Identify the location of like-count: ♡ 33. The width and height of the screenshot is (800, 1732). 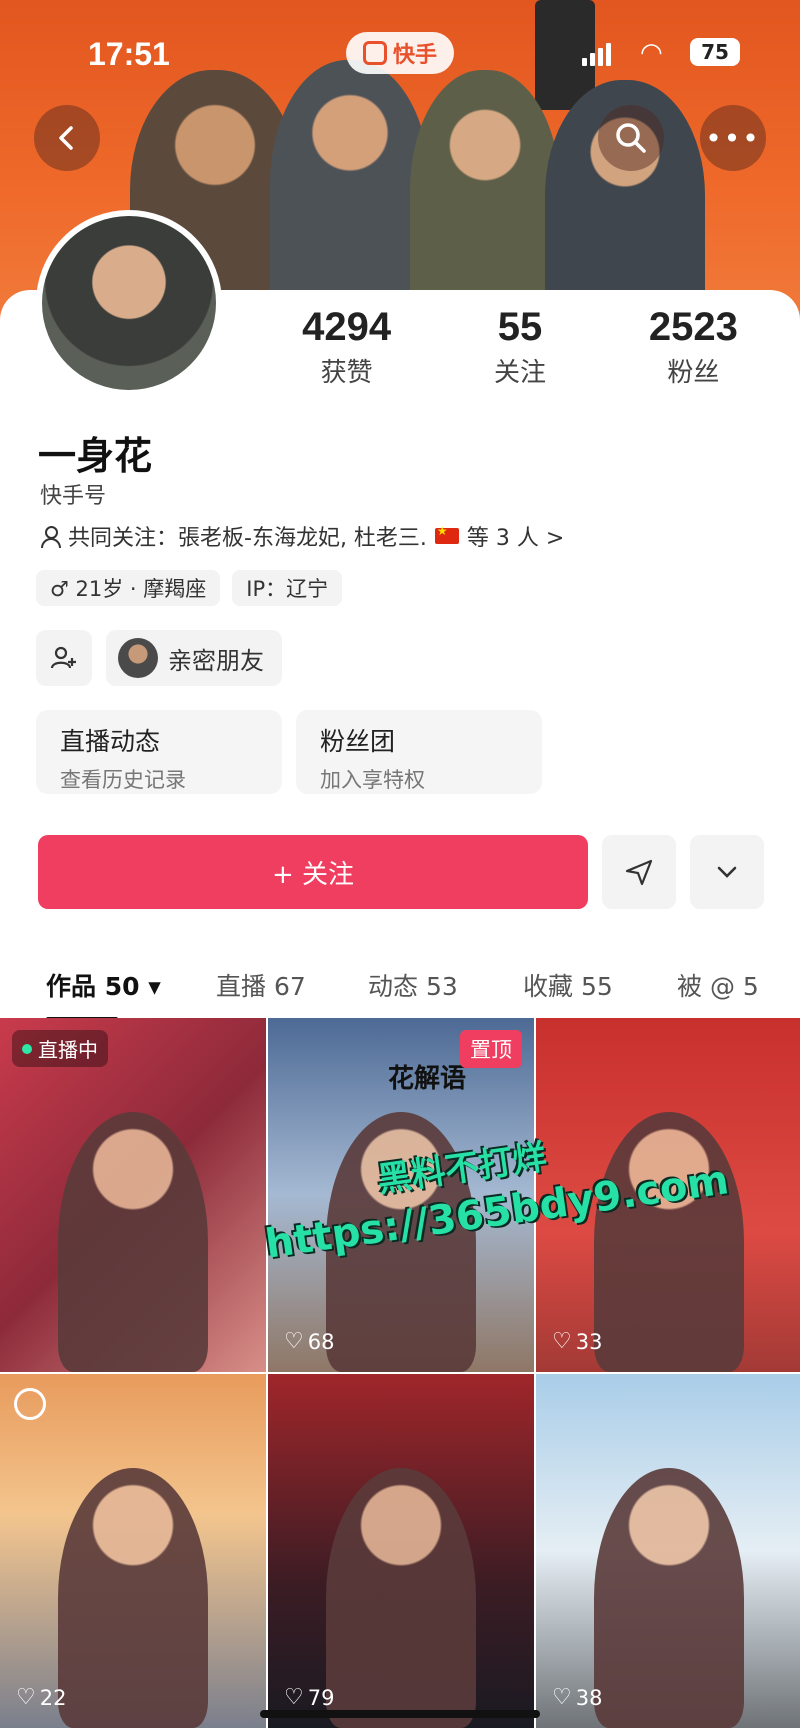
(577, 1341).